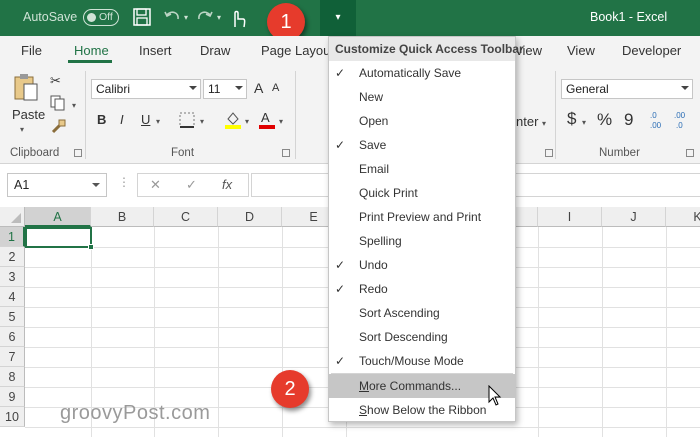 Image resolution: width=700 pixels, height=437 pixels. I want to click on formula-bar-grip-icon: ⋮, so click(124, 182).